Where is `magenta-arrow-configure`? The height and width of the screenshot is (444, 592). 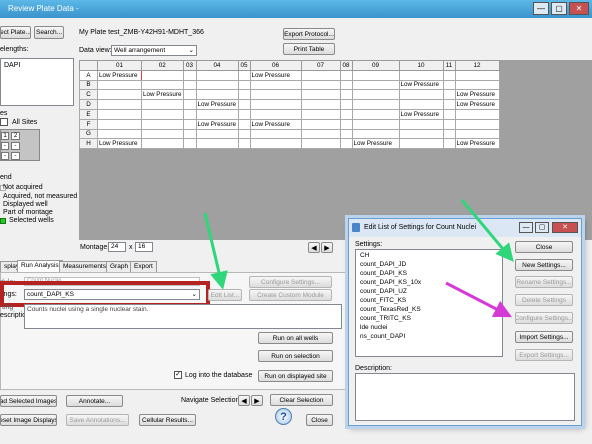 magenta-arrow-configure is located at coordinates (478, 299).